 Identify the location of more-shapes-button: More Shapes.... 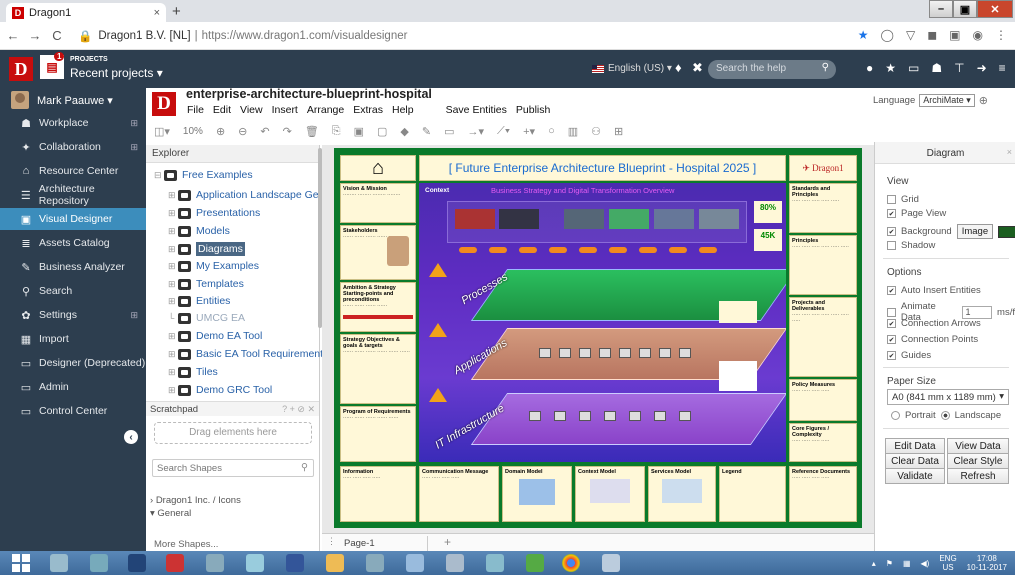
(186, 544).